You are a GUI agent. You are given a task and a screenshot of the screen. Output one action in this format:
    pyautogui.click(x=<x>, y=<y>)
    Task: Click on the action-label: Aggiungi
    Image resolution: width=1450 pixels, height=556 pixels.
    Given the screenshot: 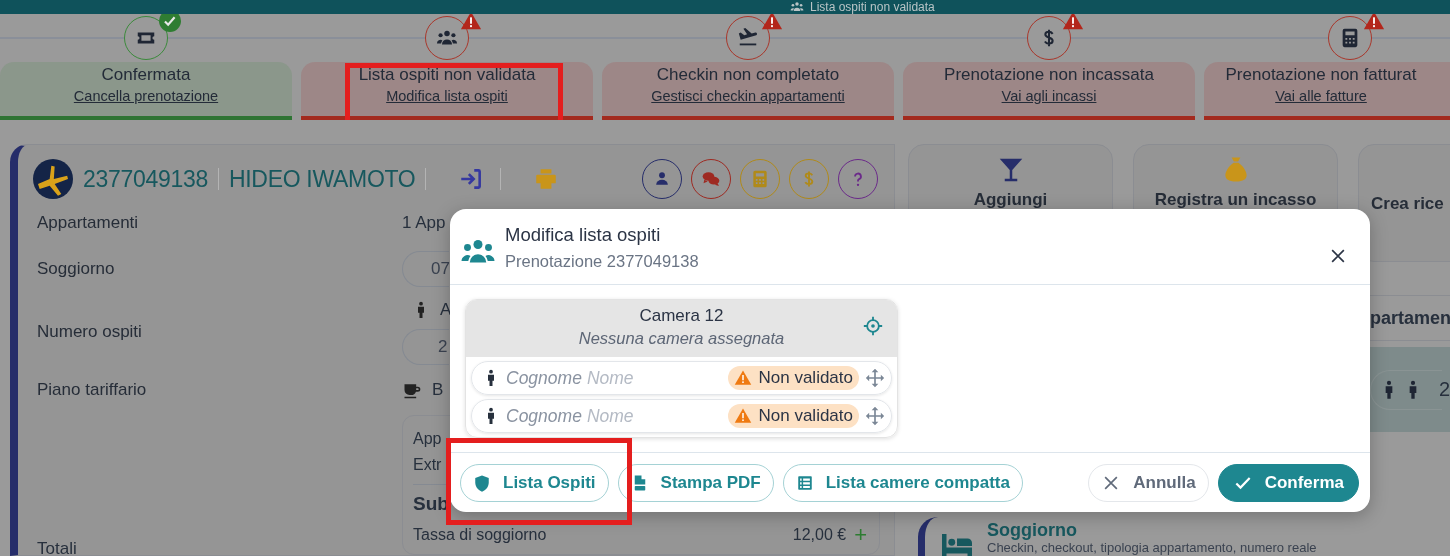 What is the action you would take?
    pyautogui.click(x=1010, y=200)
    